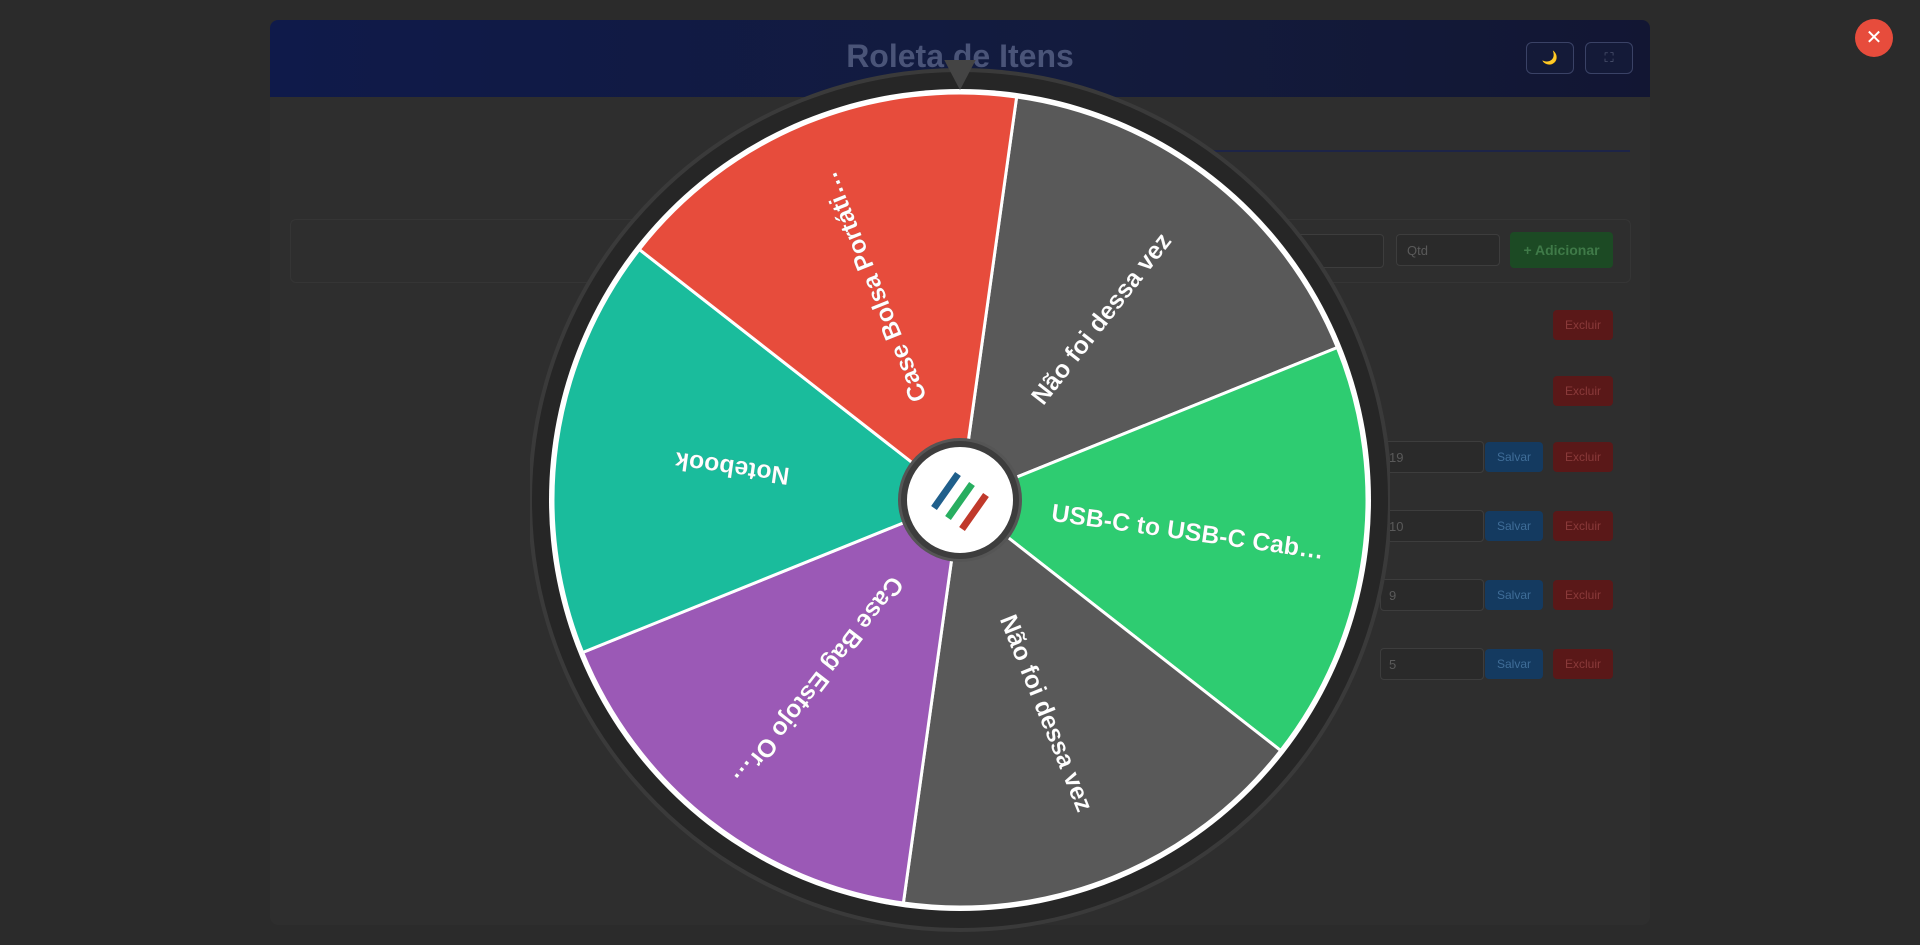 The height and width of the screenshot is (945, 1920). I want to click on quantity-field: 9, so click(1432, 595).